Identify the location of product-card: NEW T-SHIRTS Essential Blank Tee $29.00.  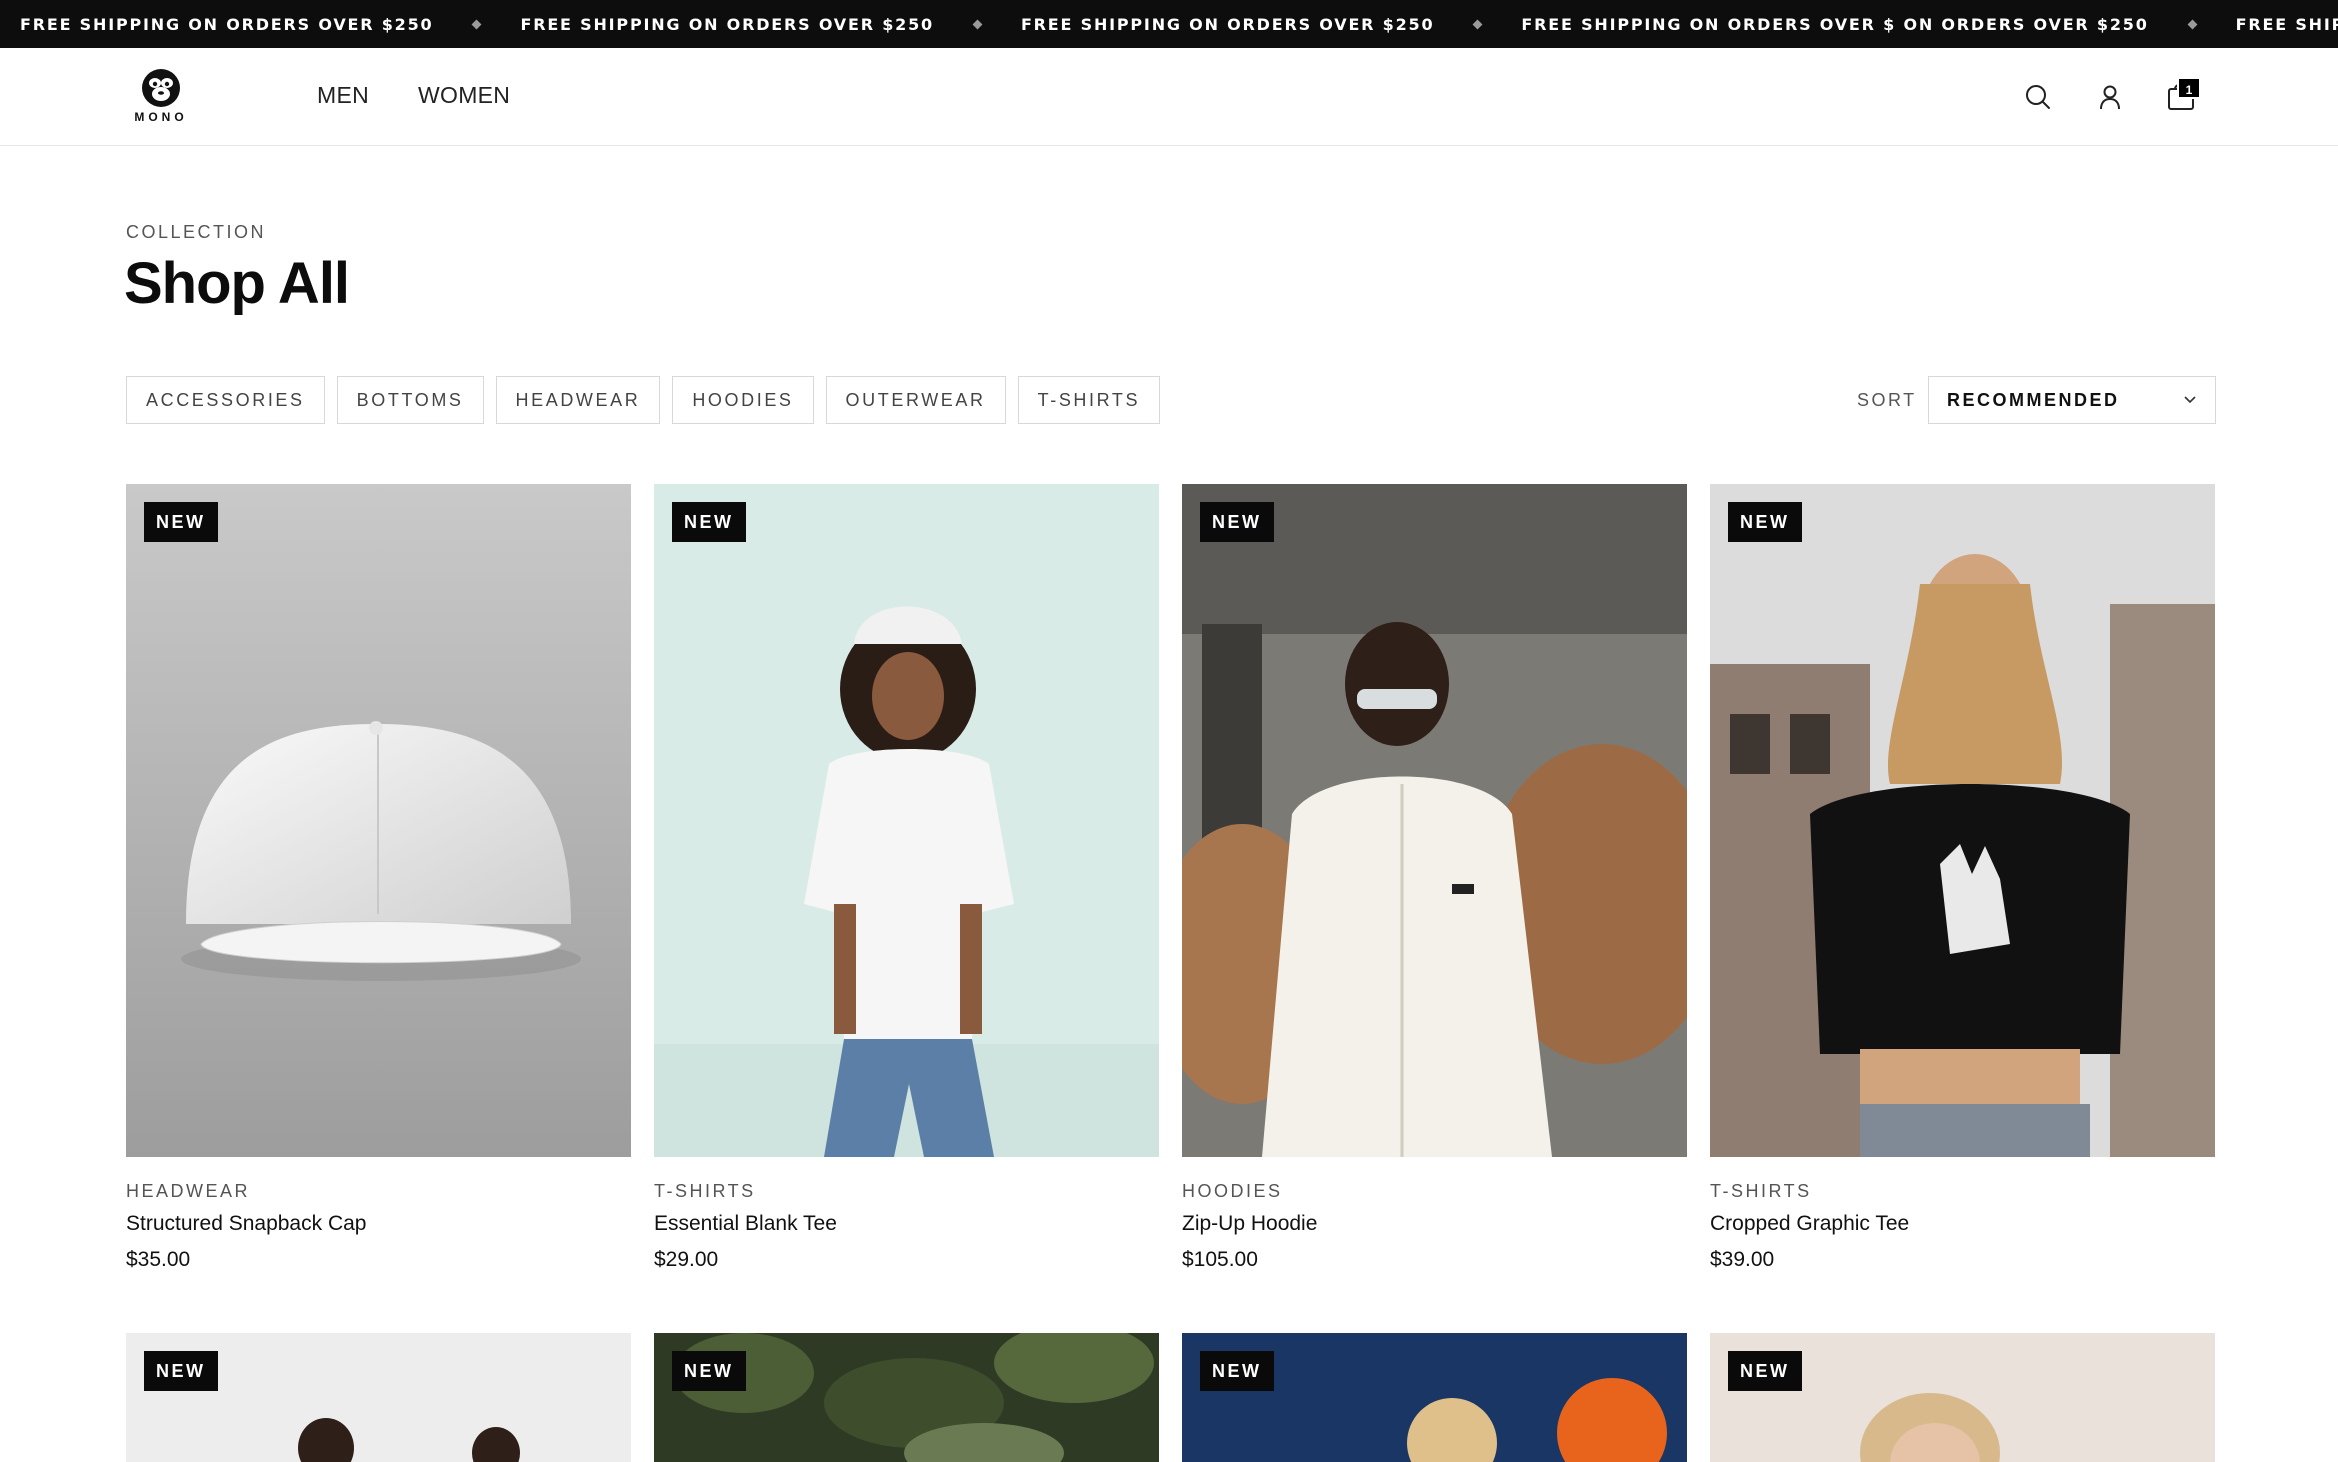
(906, 878).